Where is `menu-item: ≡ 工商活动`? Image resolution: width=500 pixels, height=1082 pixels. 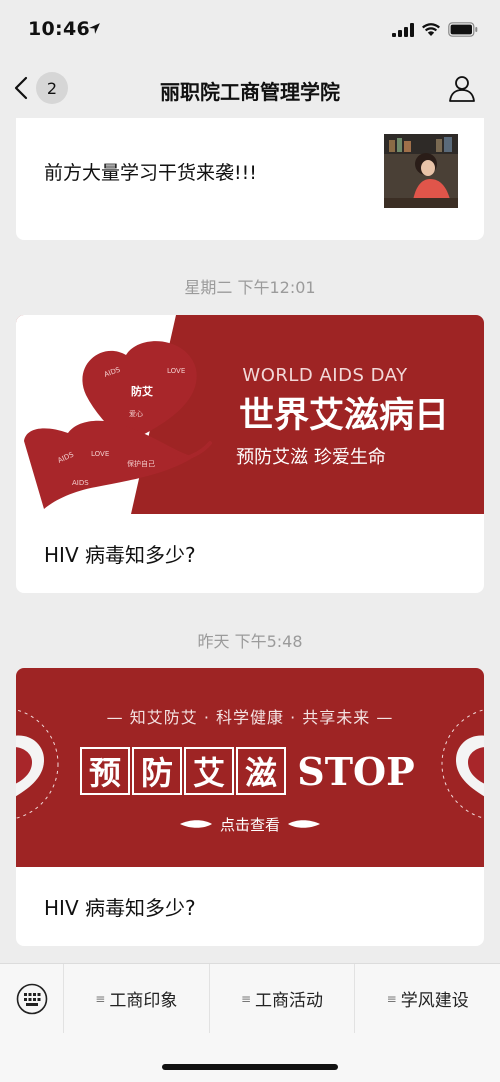
menu-item: ≡ 工商活动 is located at coordinates (283, 998).